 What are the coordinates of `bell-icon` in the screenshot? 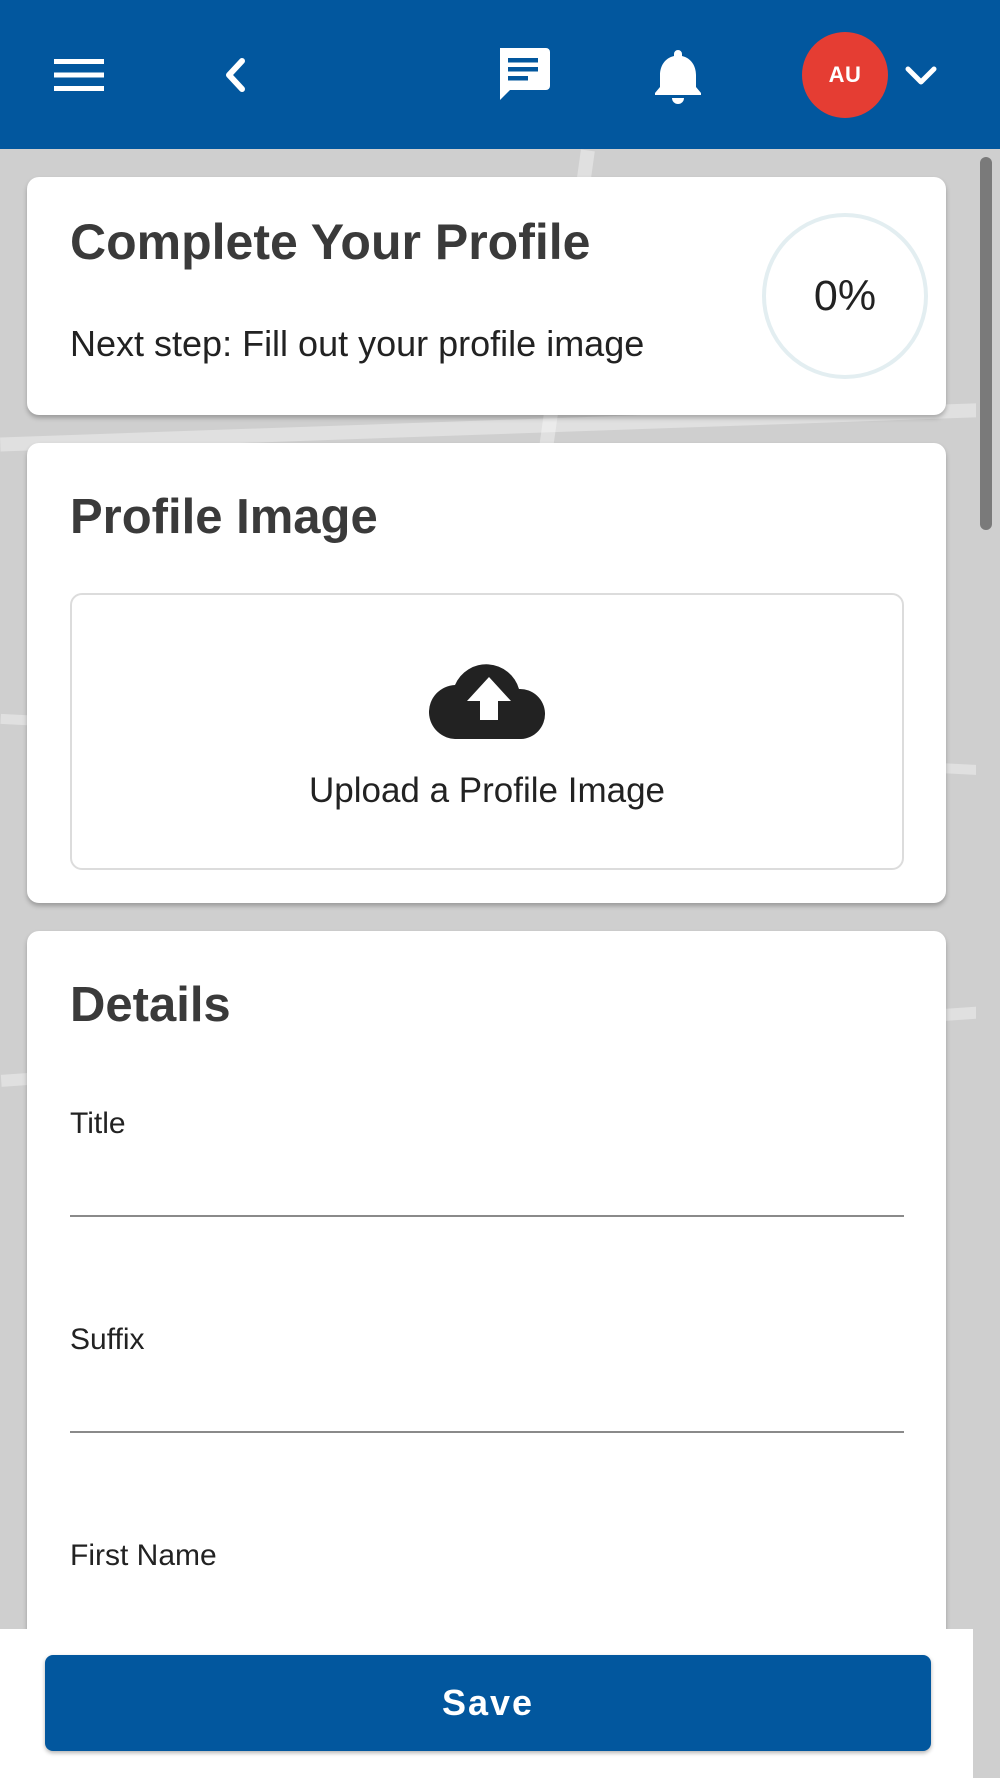 It's located at (678, 75).